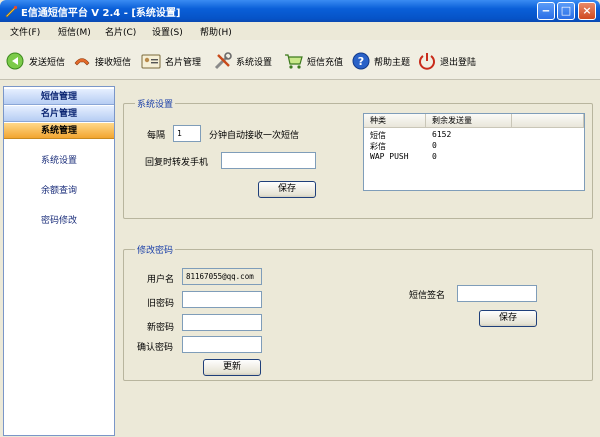 This screenshot has width=600, height=437. What do you see at coordinates (177, 163) in the screenshot?
I see `forward-label: 回复时转发手机` at bounding box center [177, 163].